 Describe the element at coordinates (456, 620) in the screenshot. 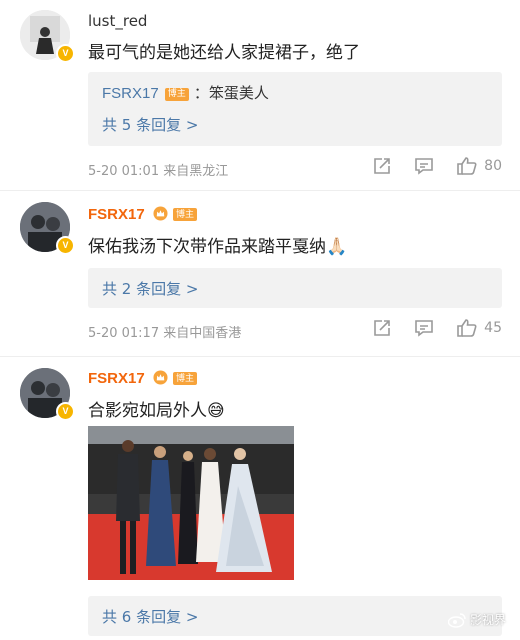

I see `weibo-logo-icon` at that location.